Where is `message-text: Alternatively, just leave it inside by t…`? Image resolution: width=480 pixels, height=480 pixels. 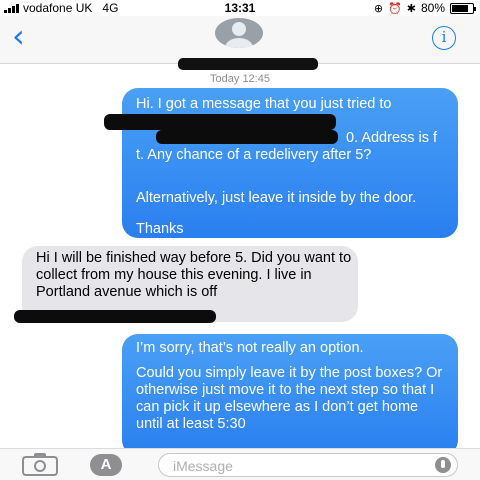
message-text: Alternatively, just leave it inside by t… is located at coordinates (276, 198).